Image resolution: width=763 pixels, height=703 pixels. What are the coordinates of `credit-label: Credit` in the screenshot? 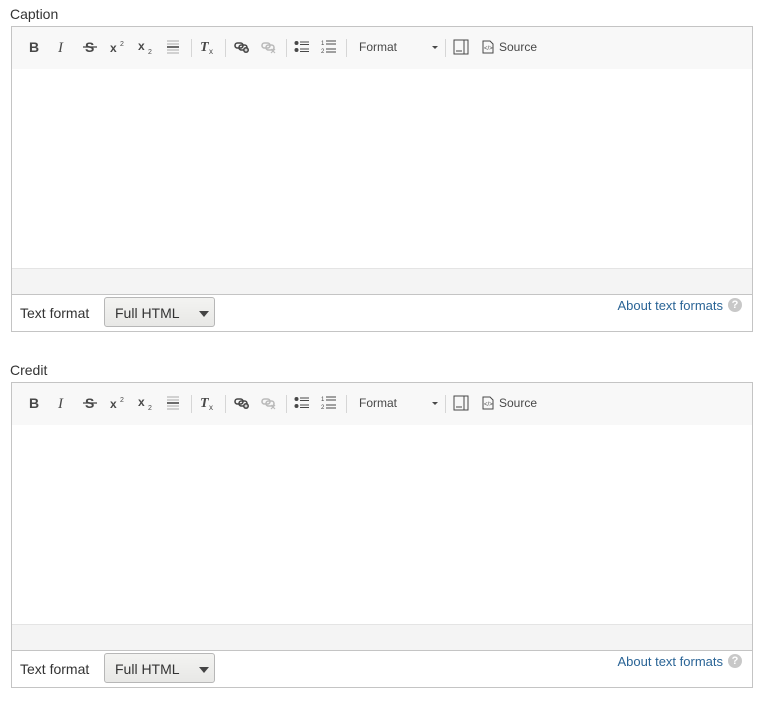 It's located at (29, 370).